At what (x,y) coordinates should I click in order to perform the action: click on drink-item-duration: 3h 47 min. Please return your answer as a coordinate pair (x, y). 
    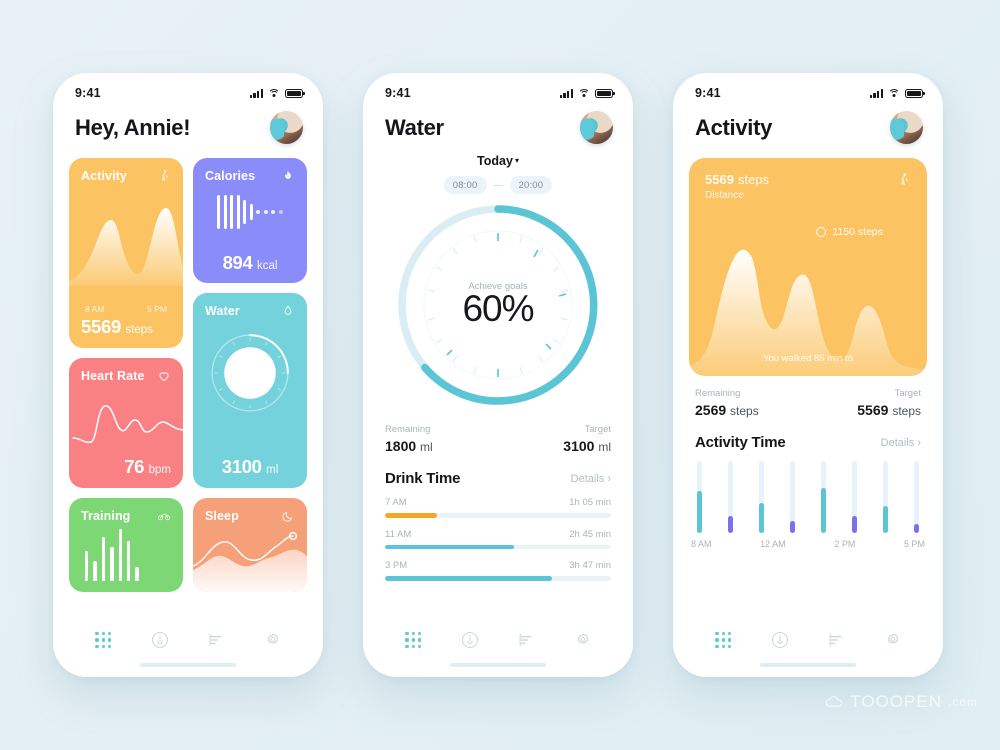
    Looking at the image, I should click on (590, 565).